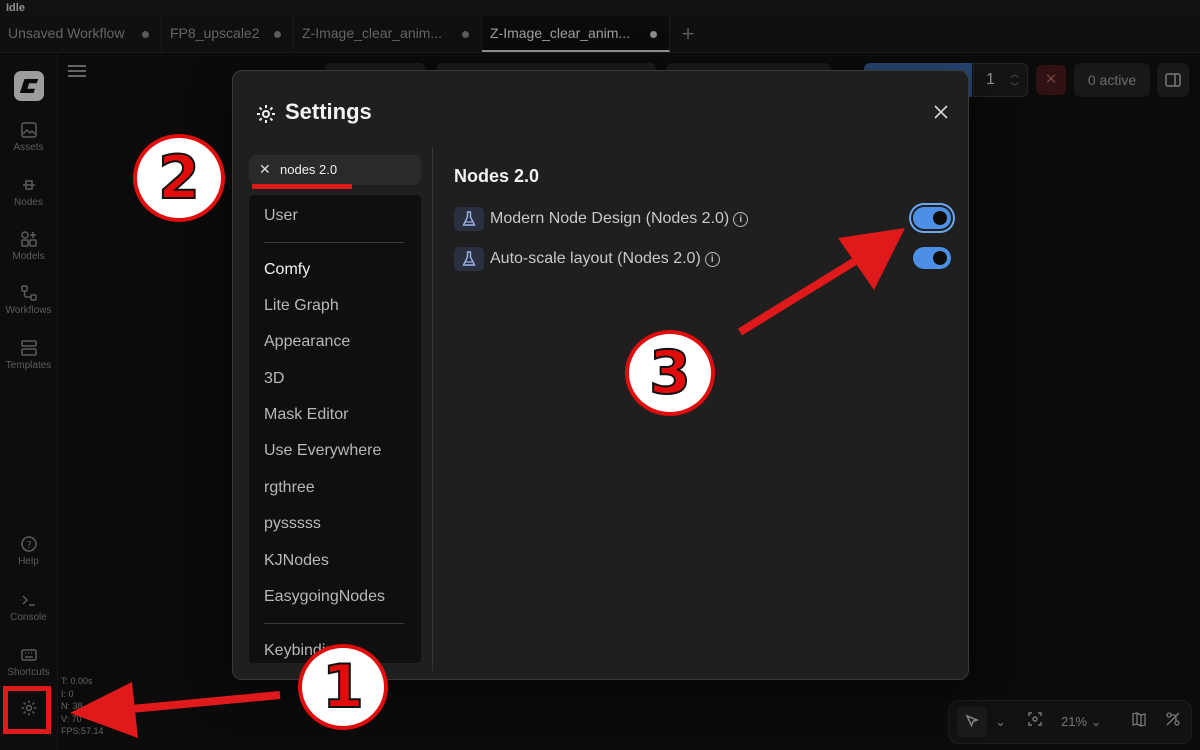  What do you see at coordinates (175, 710) in the screenshot?
I see `arrow-to-settings` at bounding box center [175, 710].